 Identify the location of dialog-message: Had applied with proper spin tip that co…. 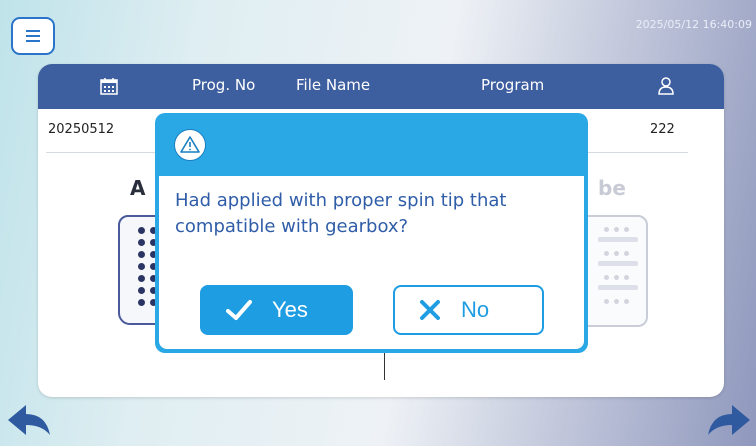
(370, 214).